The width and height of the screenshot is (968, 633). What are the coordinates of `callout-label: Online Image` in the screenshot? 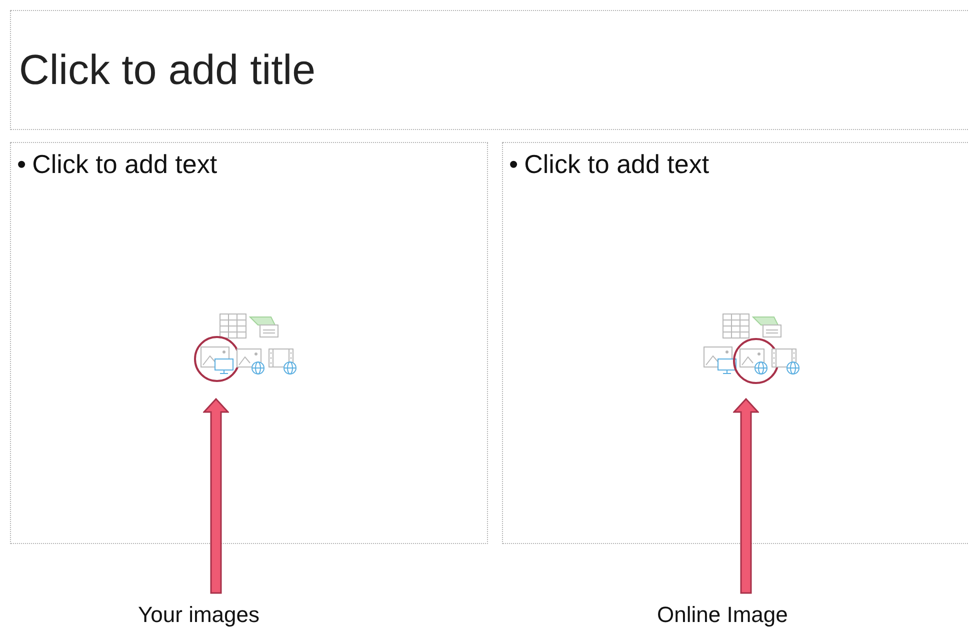 It's located at (722, 614).